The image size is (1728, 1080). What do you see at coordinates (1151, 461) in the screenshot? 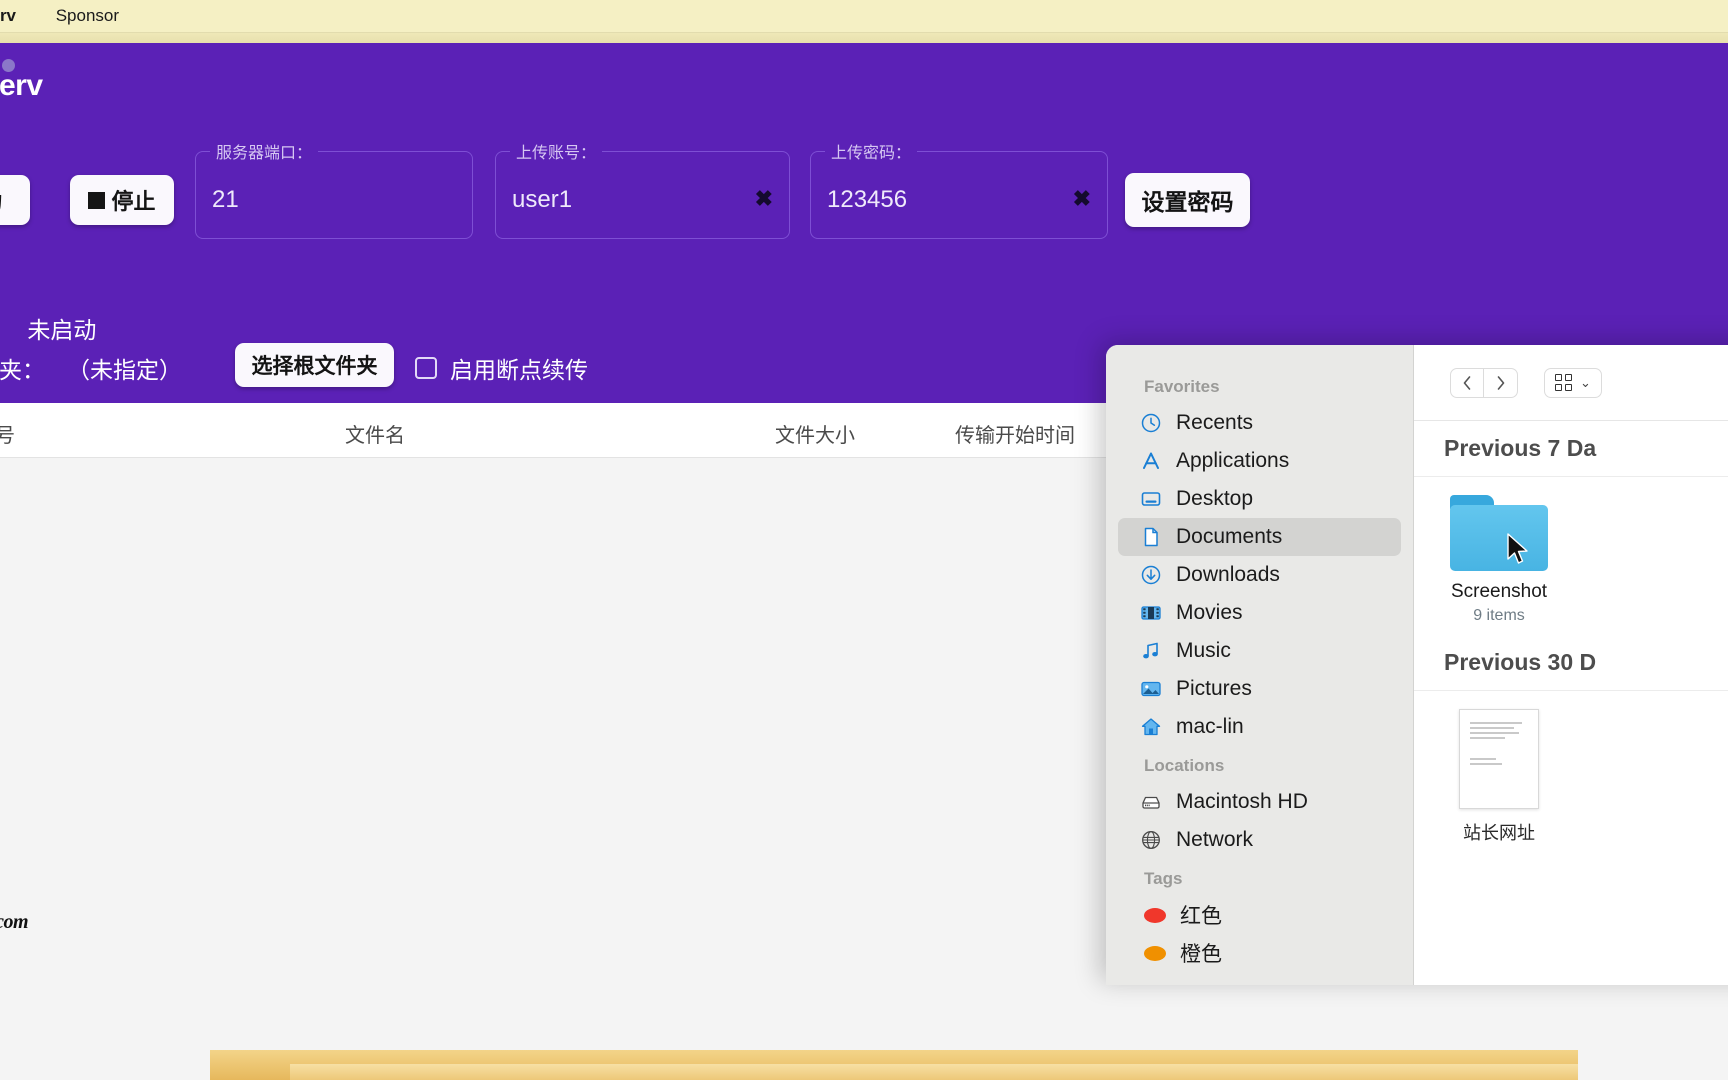
I see `applications-icon` at bounding box center [1151, 461].